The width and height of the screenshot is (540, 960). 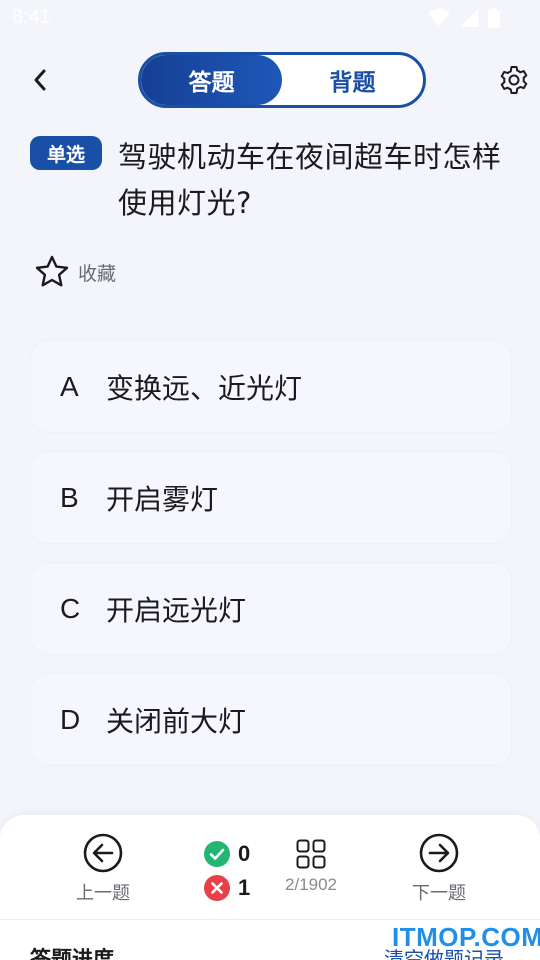 I want to click on gear-icon, so click(x=514, y=80).